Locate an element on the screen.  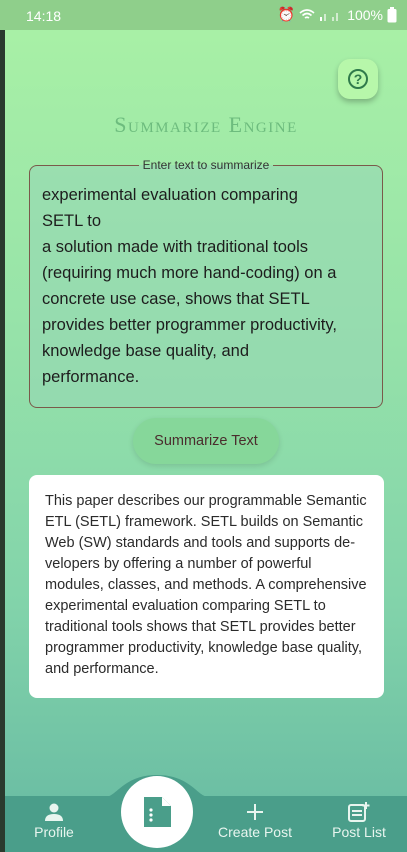
summarize-button: Summarize Text is located at coordinates (206, 441).